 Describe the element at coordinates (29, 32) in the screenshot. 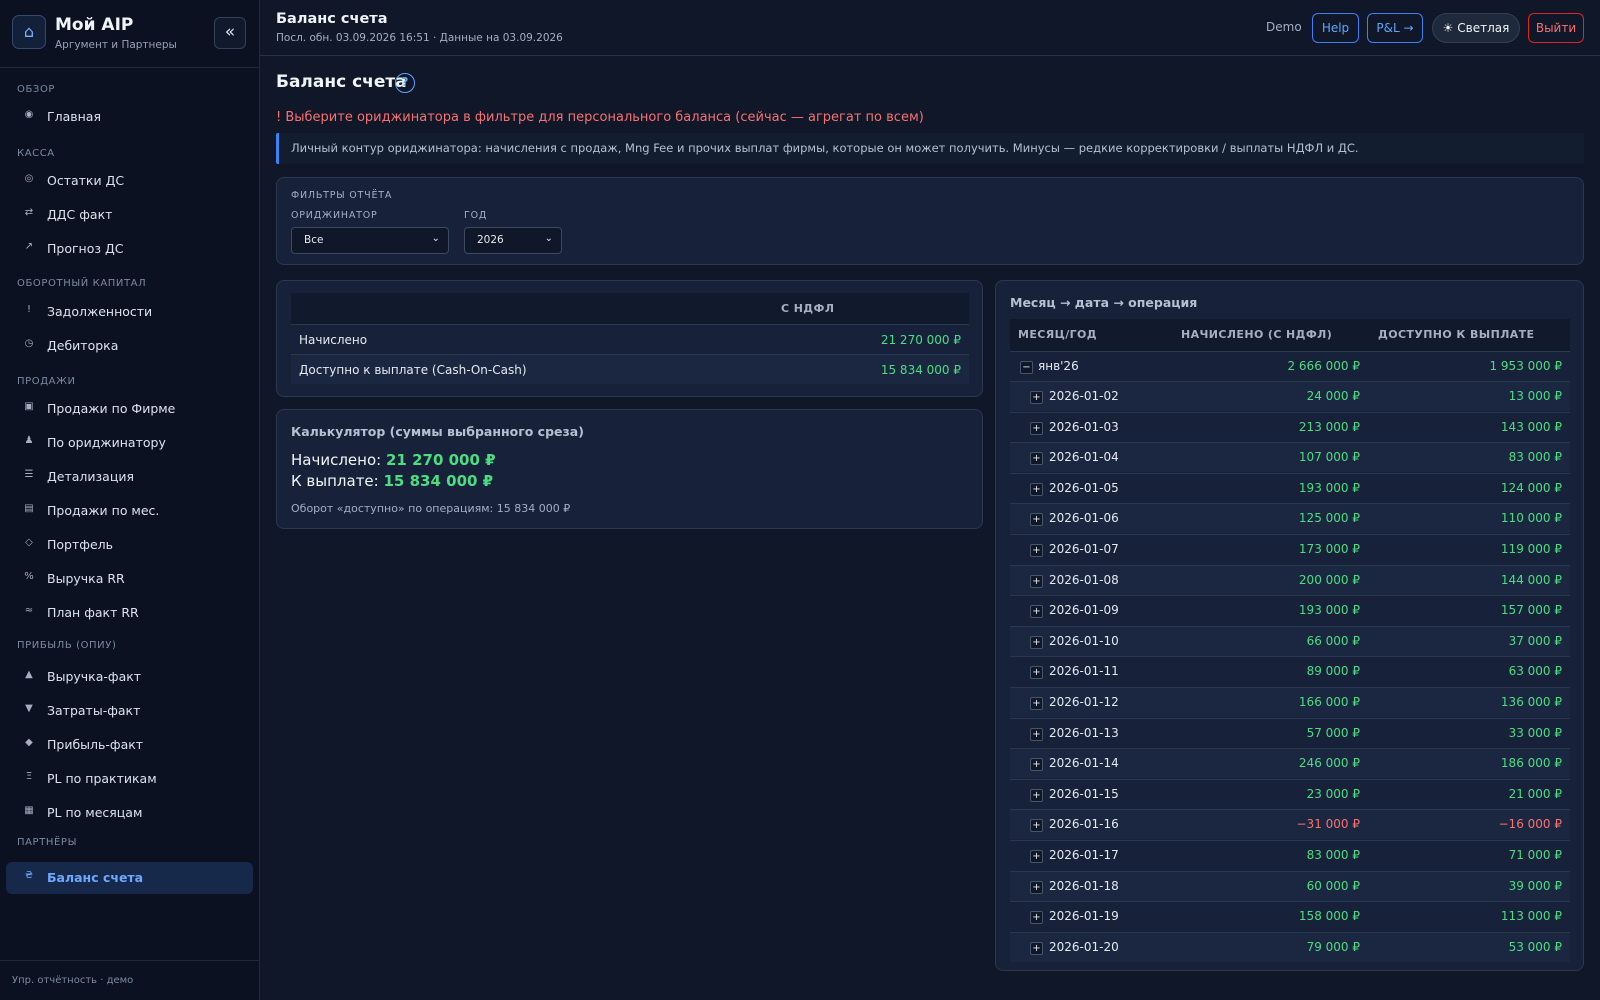

I see `home-icon: ⌂` at that location.